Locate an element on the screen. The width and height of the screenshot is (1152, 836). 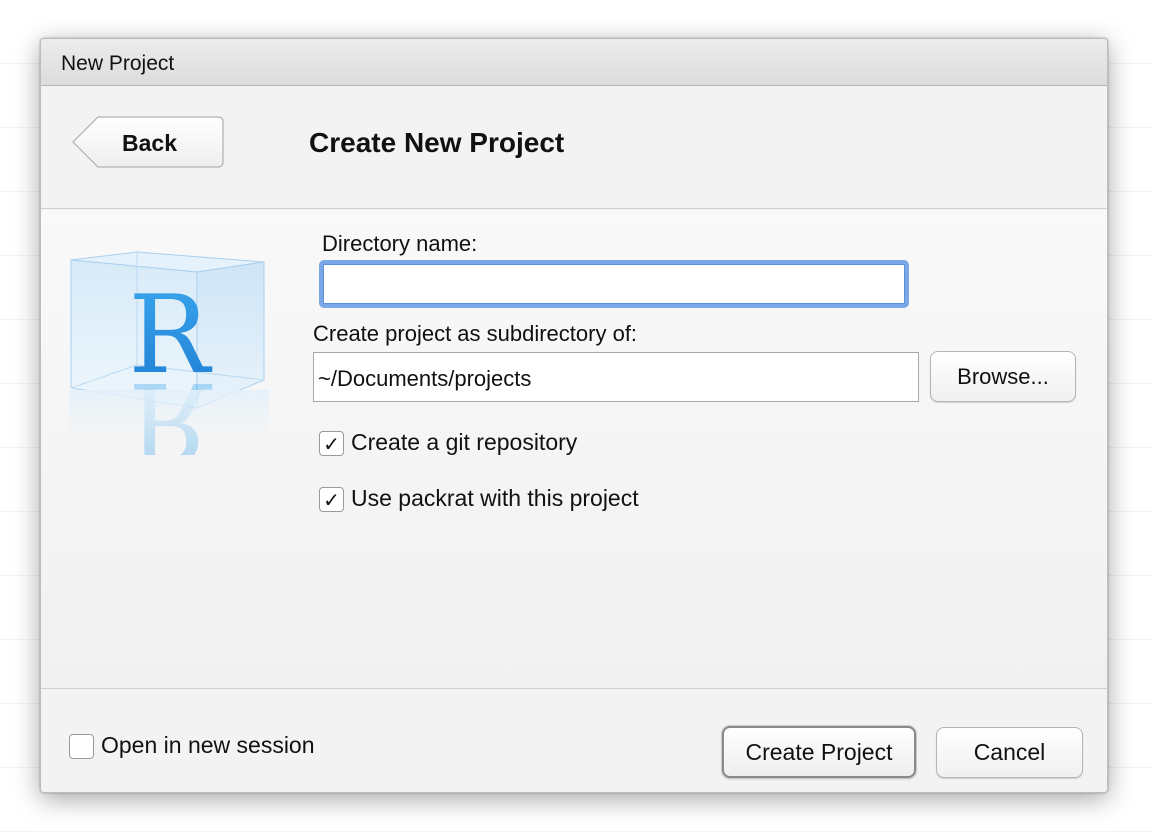
back-button: Back is located at coordinates (148, 142).